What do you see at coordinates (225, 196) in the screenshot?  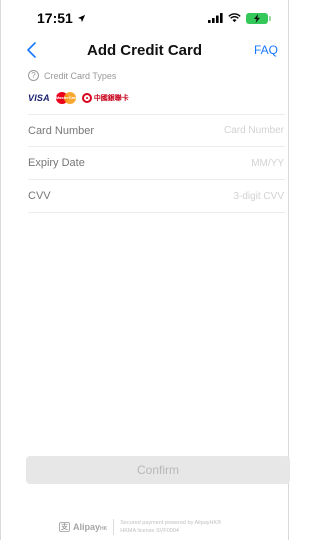 I see `cvv-input` at bounding box center [225, 196].